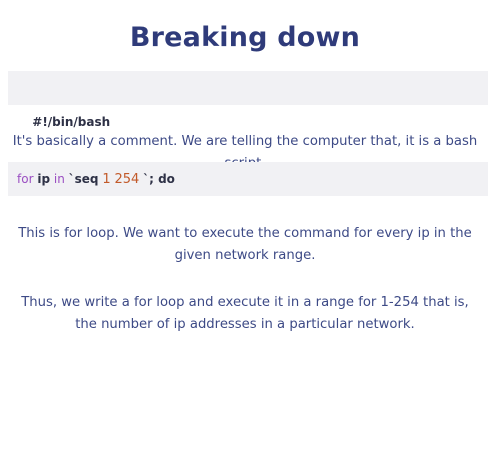 The width and height of the screenshot is (490, 469). Describe the element at coordinates (25, 179) in the screenshot. I see `code-keyword-for: for` at that location.